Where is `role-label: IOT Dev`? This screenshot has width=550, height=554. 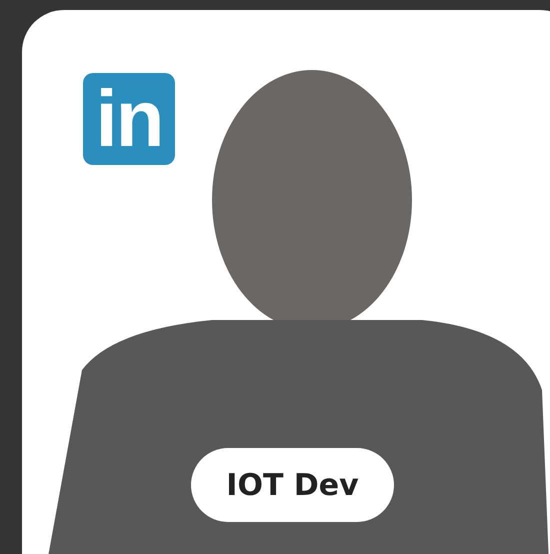
role-label: IOT Dev is located at coordinates (292, 485).